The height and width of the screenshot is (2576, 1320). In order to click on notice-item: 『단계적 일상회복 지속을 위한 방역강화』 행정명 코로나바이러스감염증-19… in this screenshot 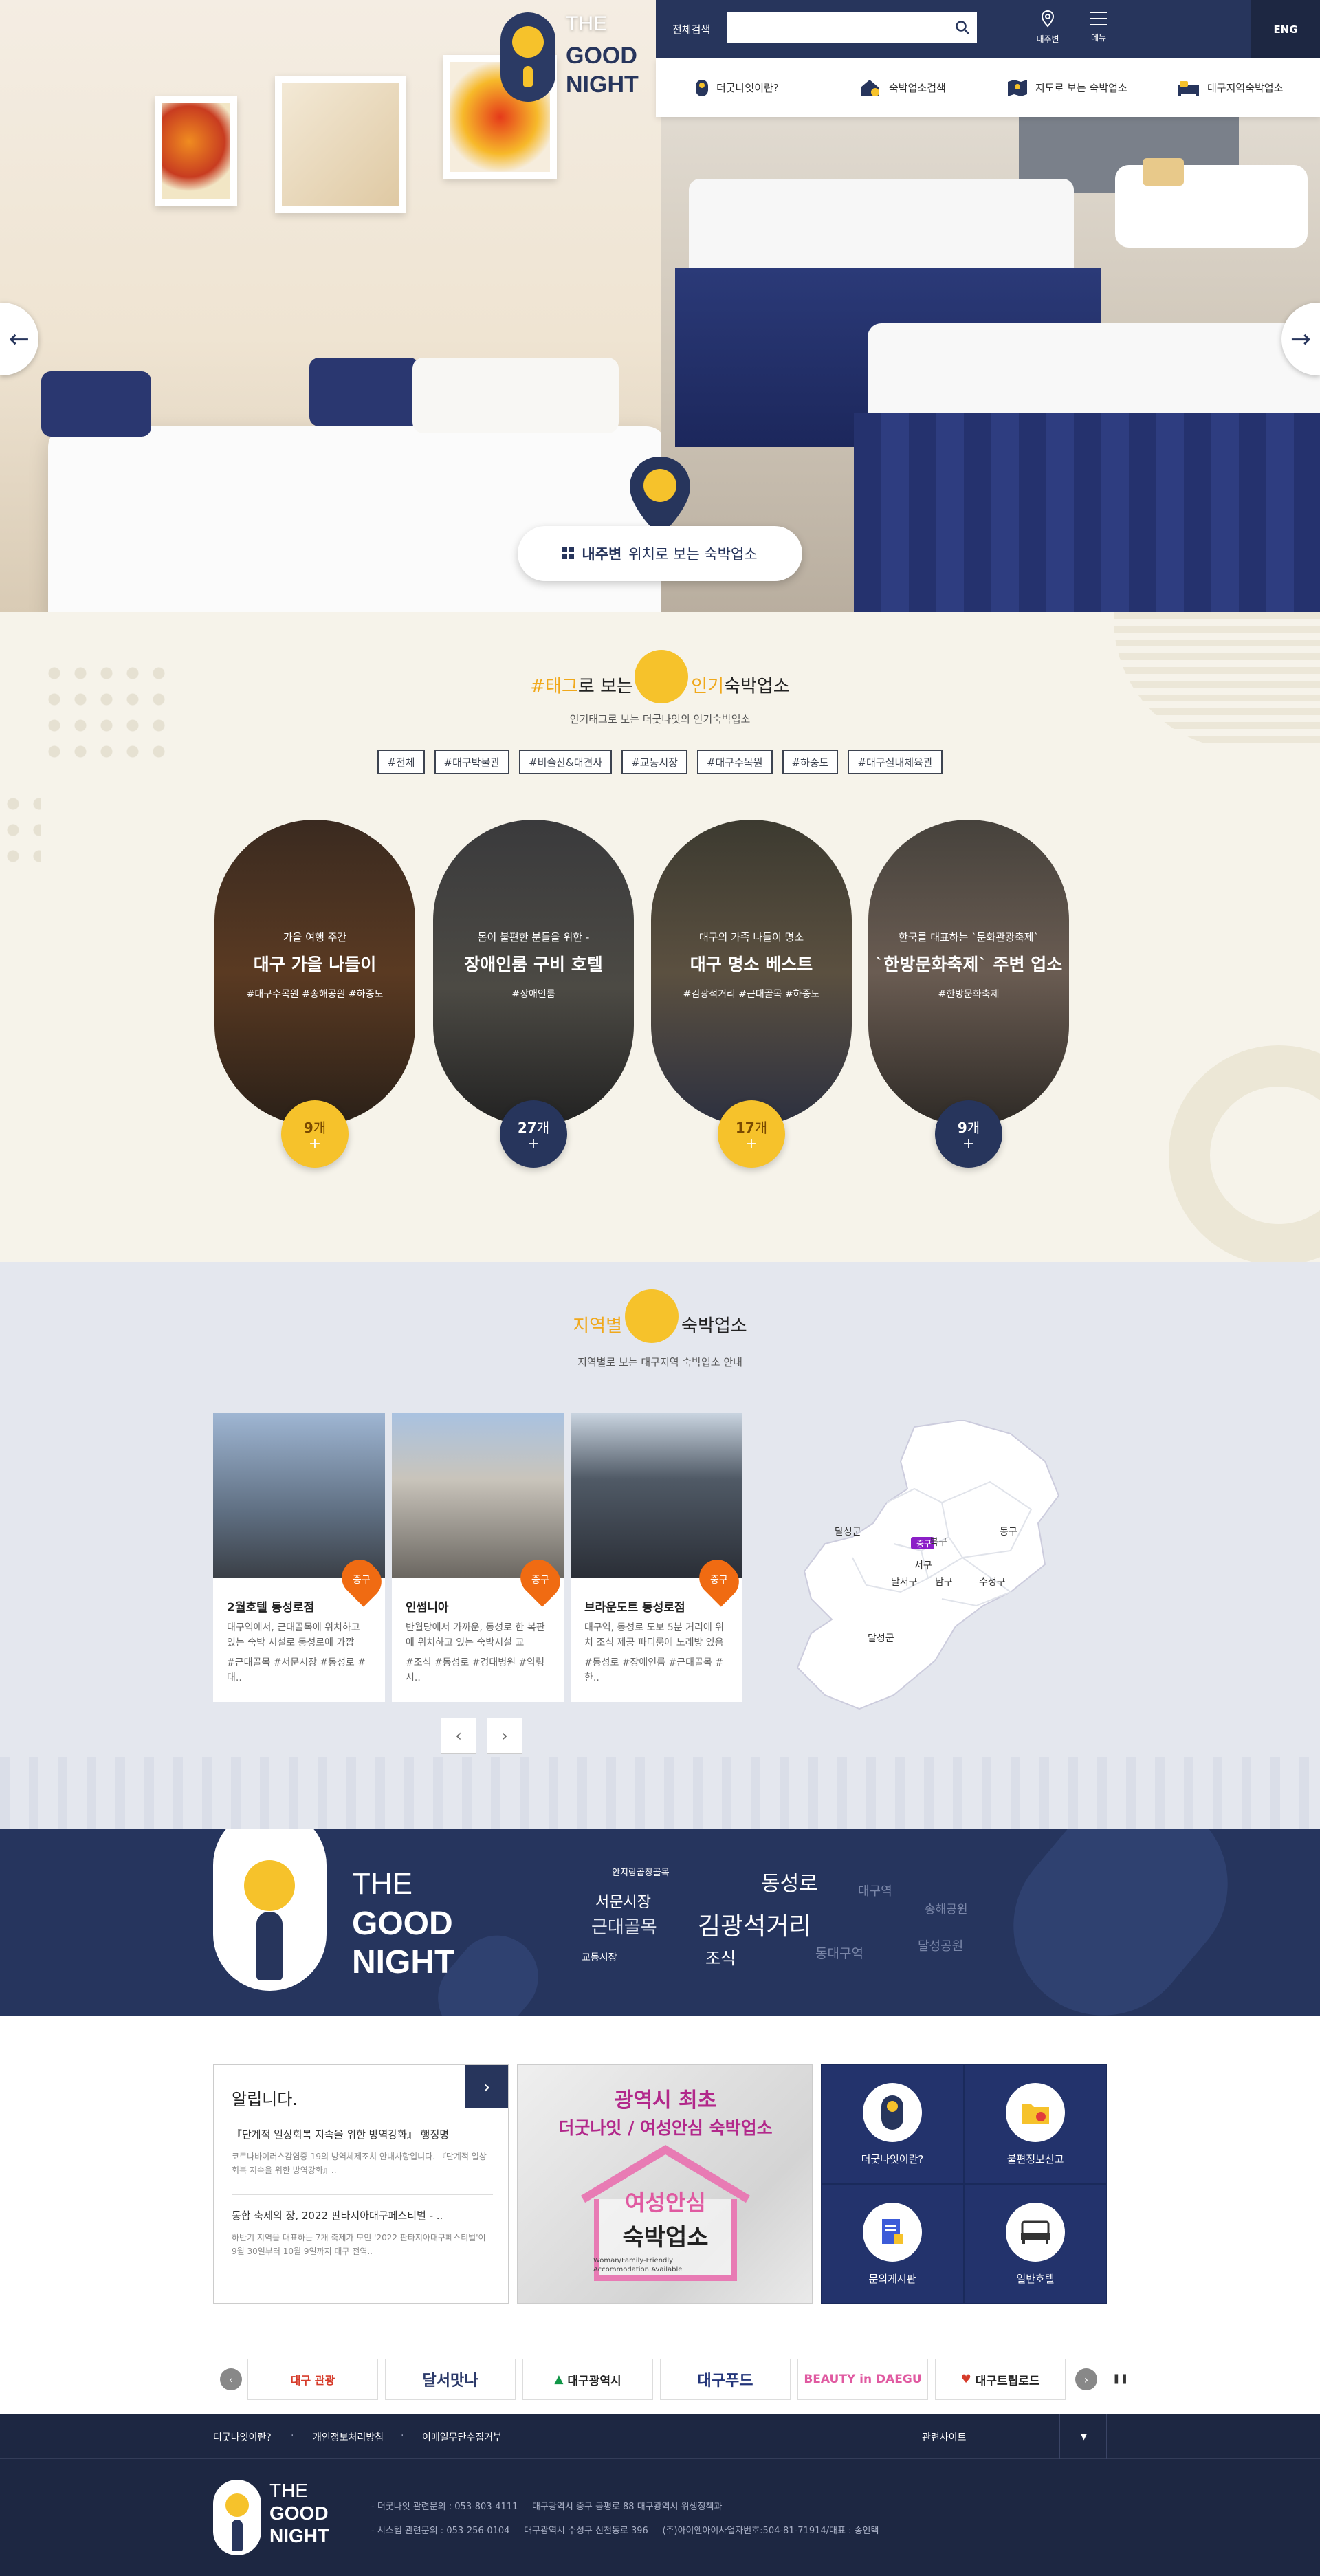, I will do `click(362, 2152)`.